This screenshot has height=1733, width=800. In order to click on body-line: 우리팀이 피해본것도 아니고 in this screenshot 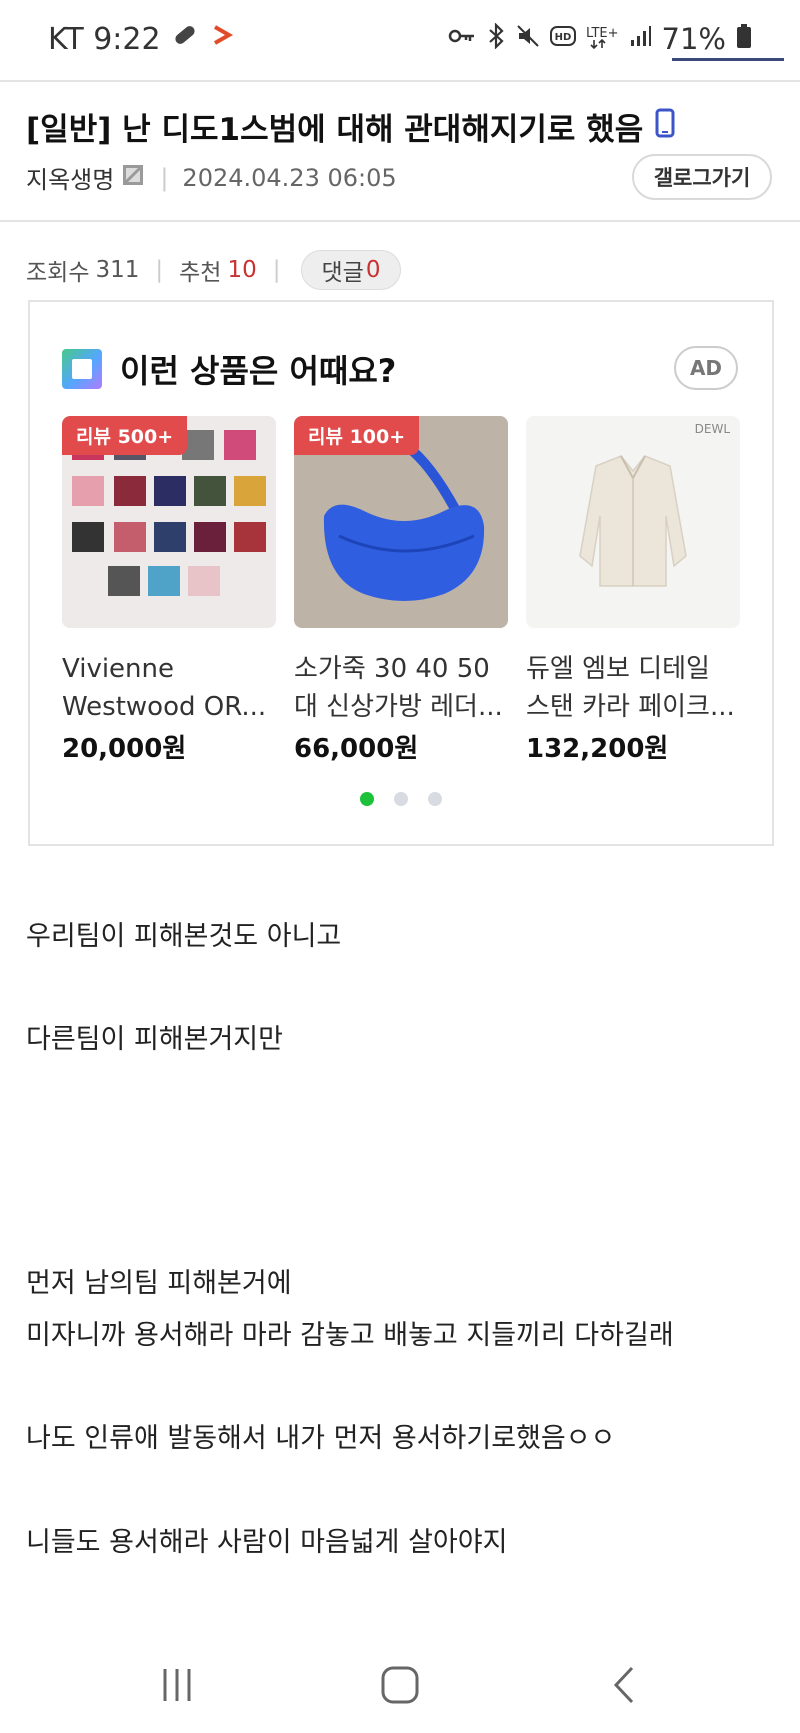, I will do `click(184, 936)`.